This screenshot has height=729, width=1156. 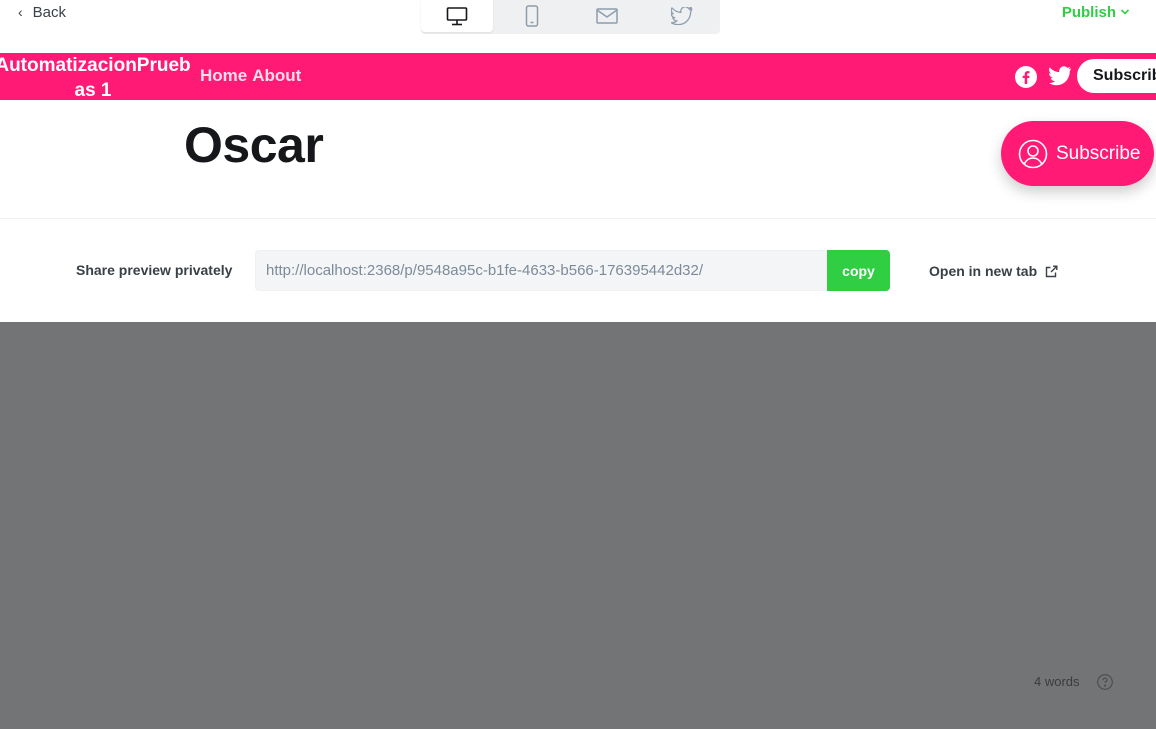 What do you see at coordinates (1057, 681) in the screenshot?
I see `word-count: 4 words` at bounding box center [1057, 681].